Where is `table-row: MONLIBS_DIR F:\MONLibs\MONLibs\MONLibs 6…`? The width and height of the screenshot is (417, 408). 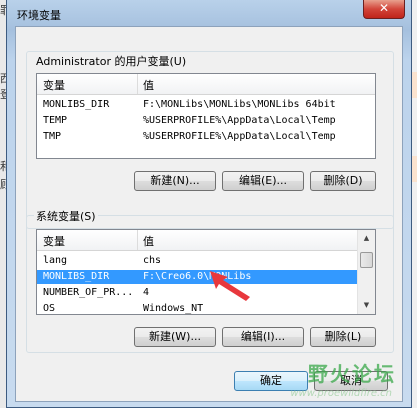 table-row: MONLIBS_DIR F:\MONLibs\MONLibs\MONLibs 6… is located at coordinates (206, 105).